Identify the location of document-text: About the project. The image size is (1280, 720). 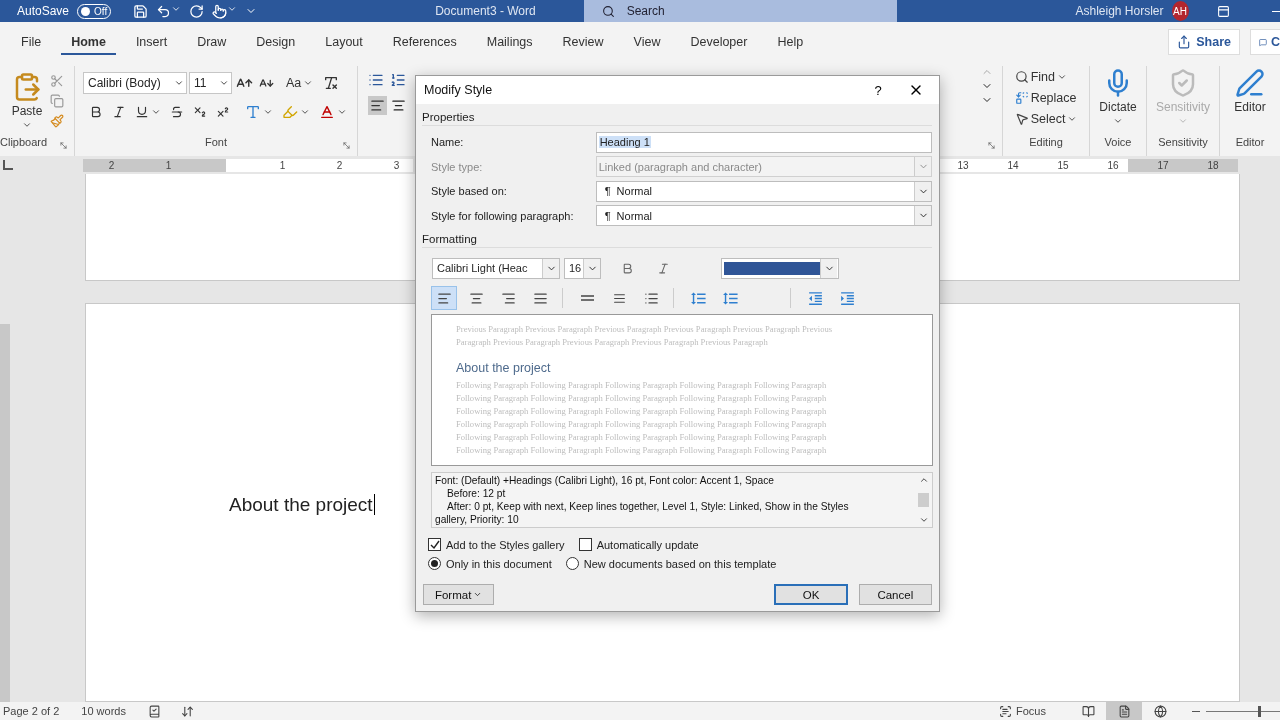
(302, 504).